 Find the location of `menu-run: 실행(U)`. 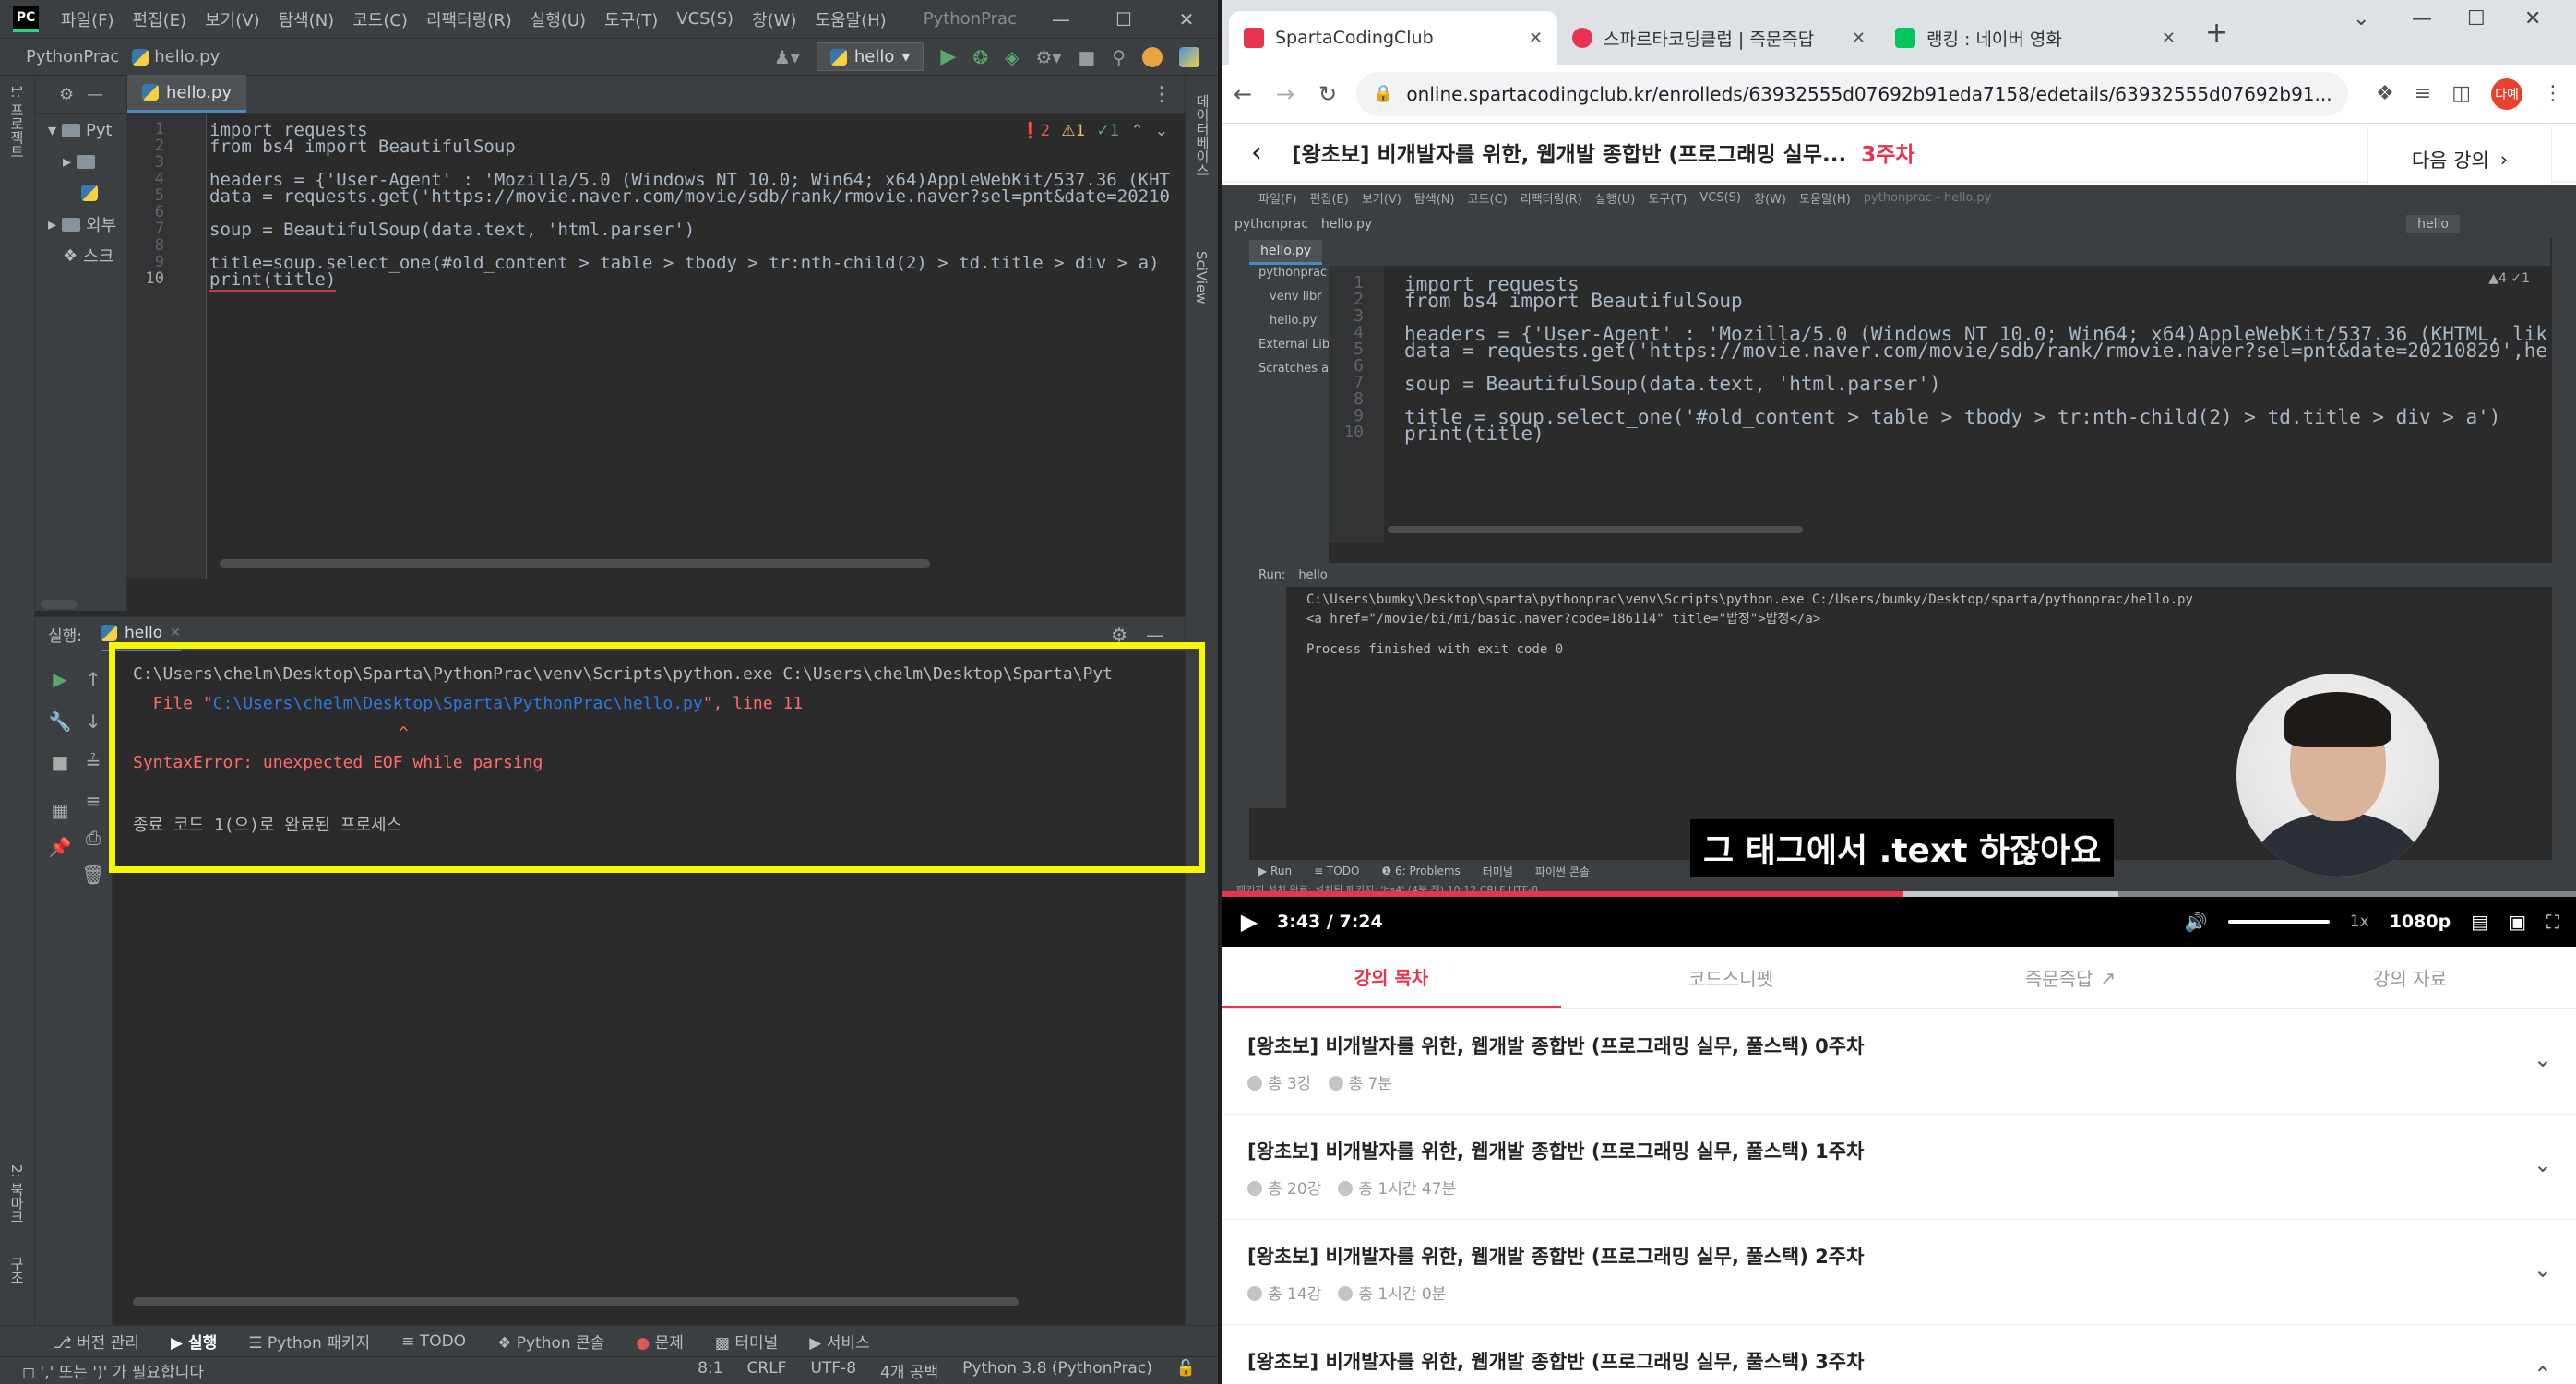

menu-run: 실행(U) is located at coordinates (558, 19).